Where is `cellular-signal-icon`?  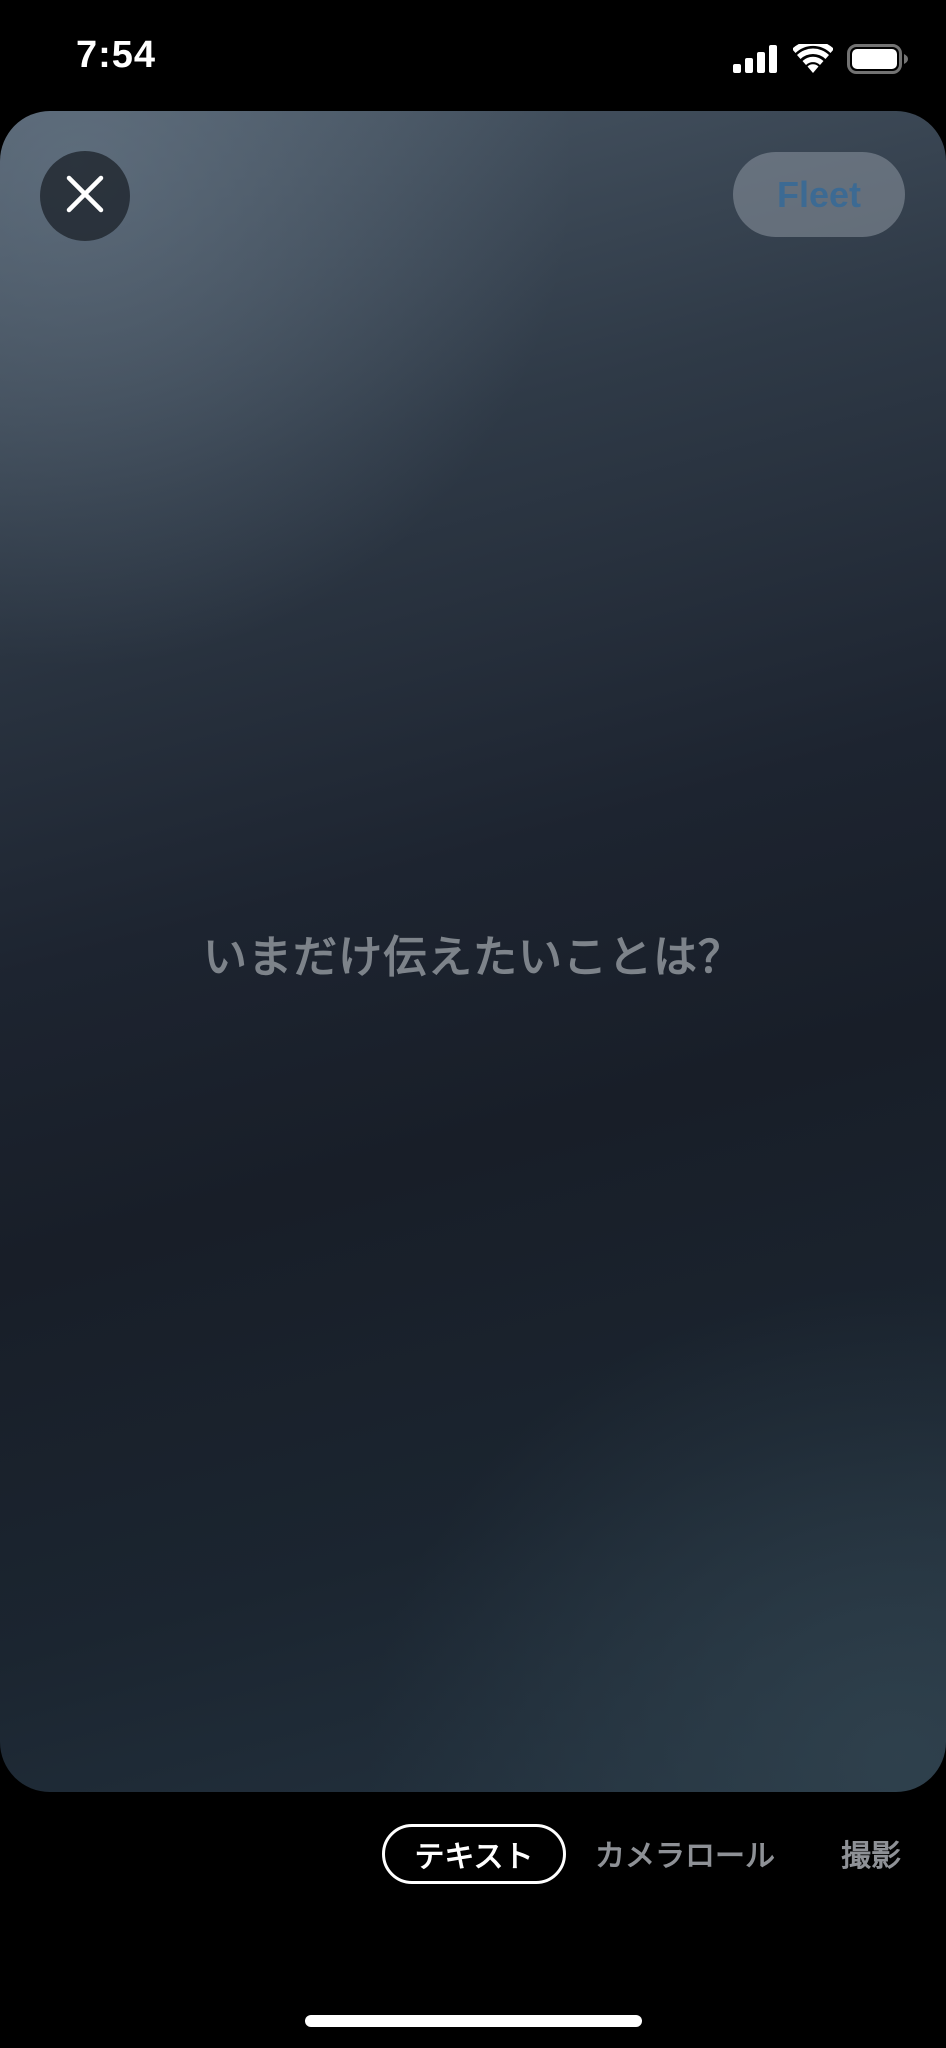
cellular-signal-icon is located at coordinates (756, 59).